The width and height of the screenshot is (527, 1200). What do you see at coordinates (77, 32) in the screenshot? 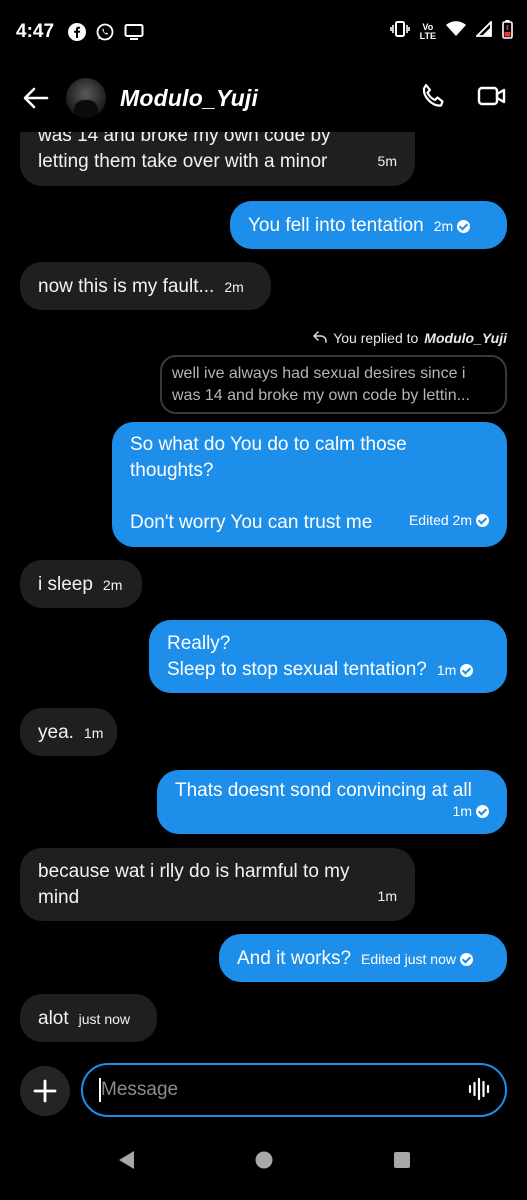
I see `facebook-icon` at bounding box center [77, 32].